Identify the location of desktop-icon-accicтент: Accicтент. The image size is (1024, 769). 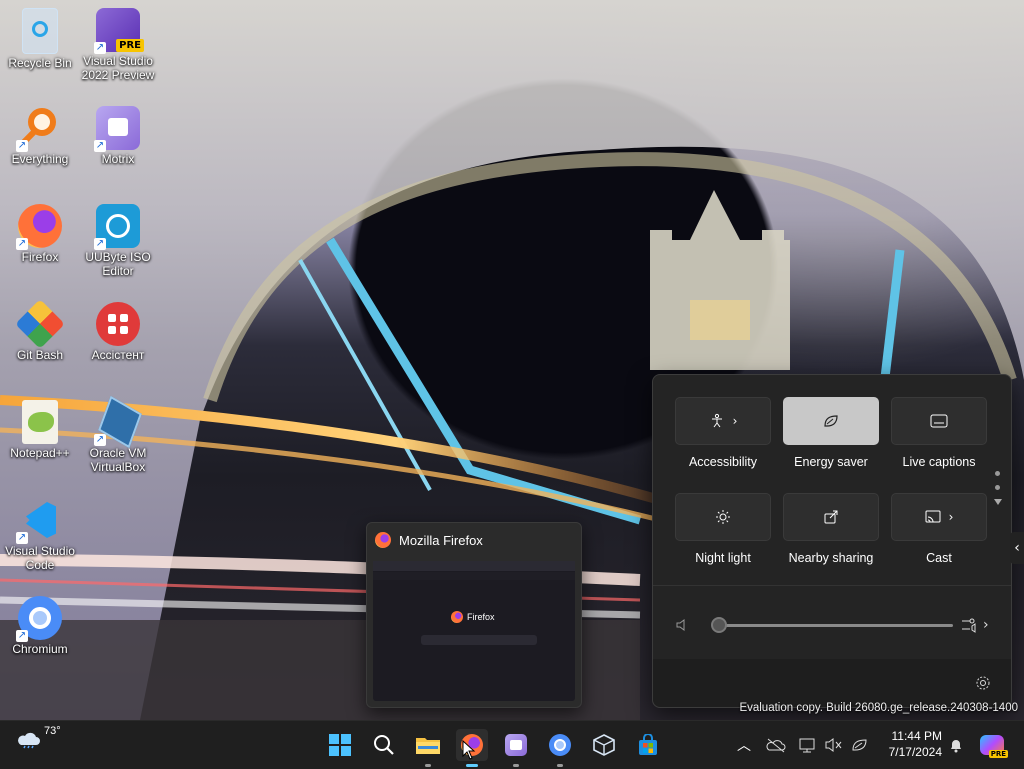
(118, 332).